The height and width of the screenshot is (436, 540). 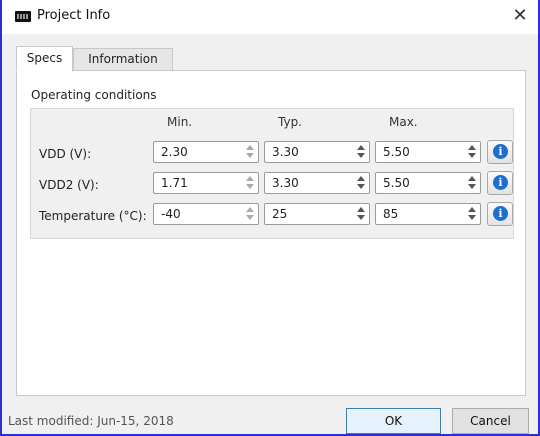 What do you see at coordinates (428, 152) in the screenshot?
I see `vdd-max-spinbox: 5.50` at bounding box center [428, 152].